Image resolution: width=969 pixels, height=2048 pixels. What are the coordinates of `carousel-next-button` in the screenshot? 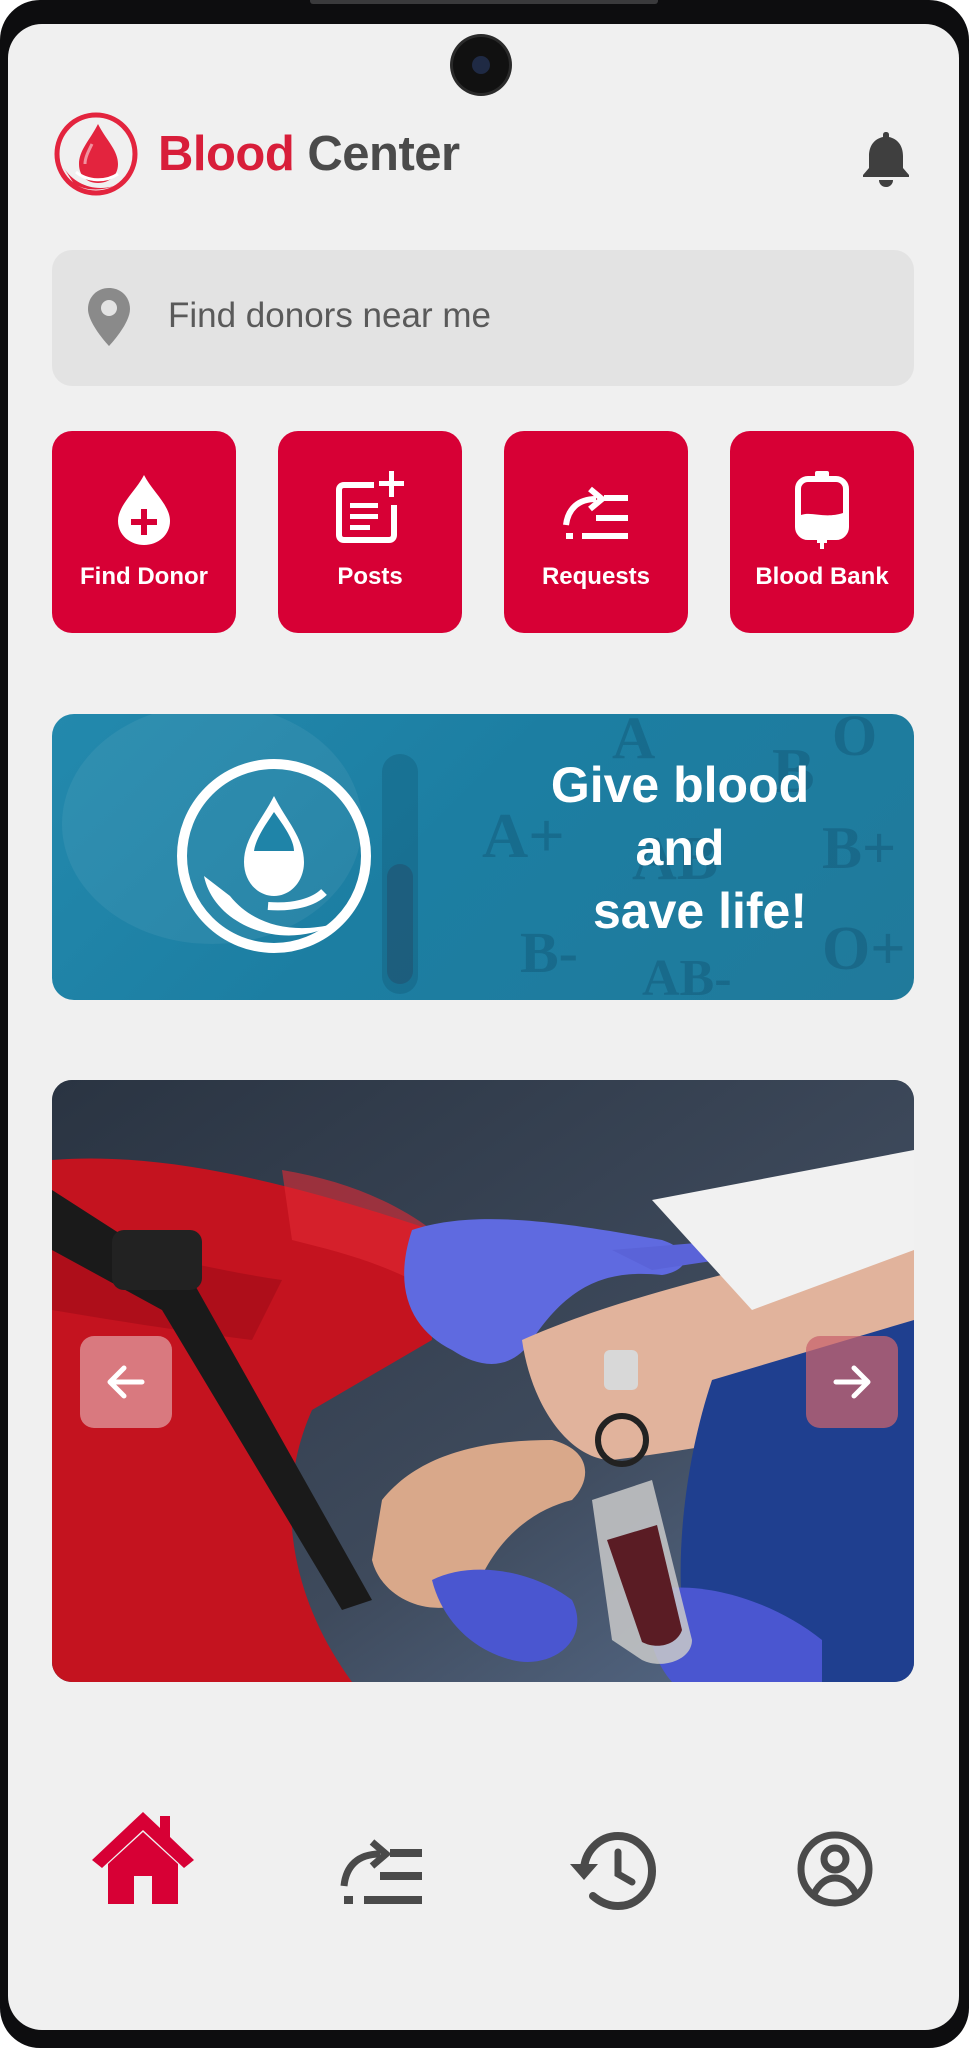 It's located at (852, 1382).